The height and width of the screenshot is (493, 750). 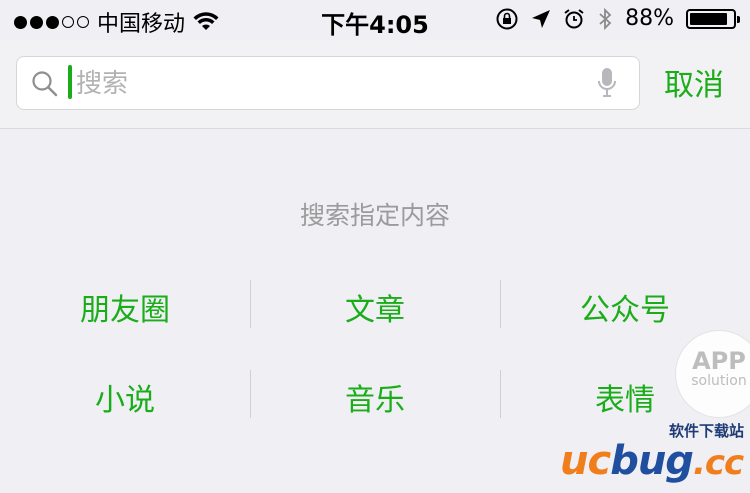 I want to click on text-cursor, so click(x=70, y=82).